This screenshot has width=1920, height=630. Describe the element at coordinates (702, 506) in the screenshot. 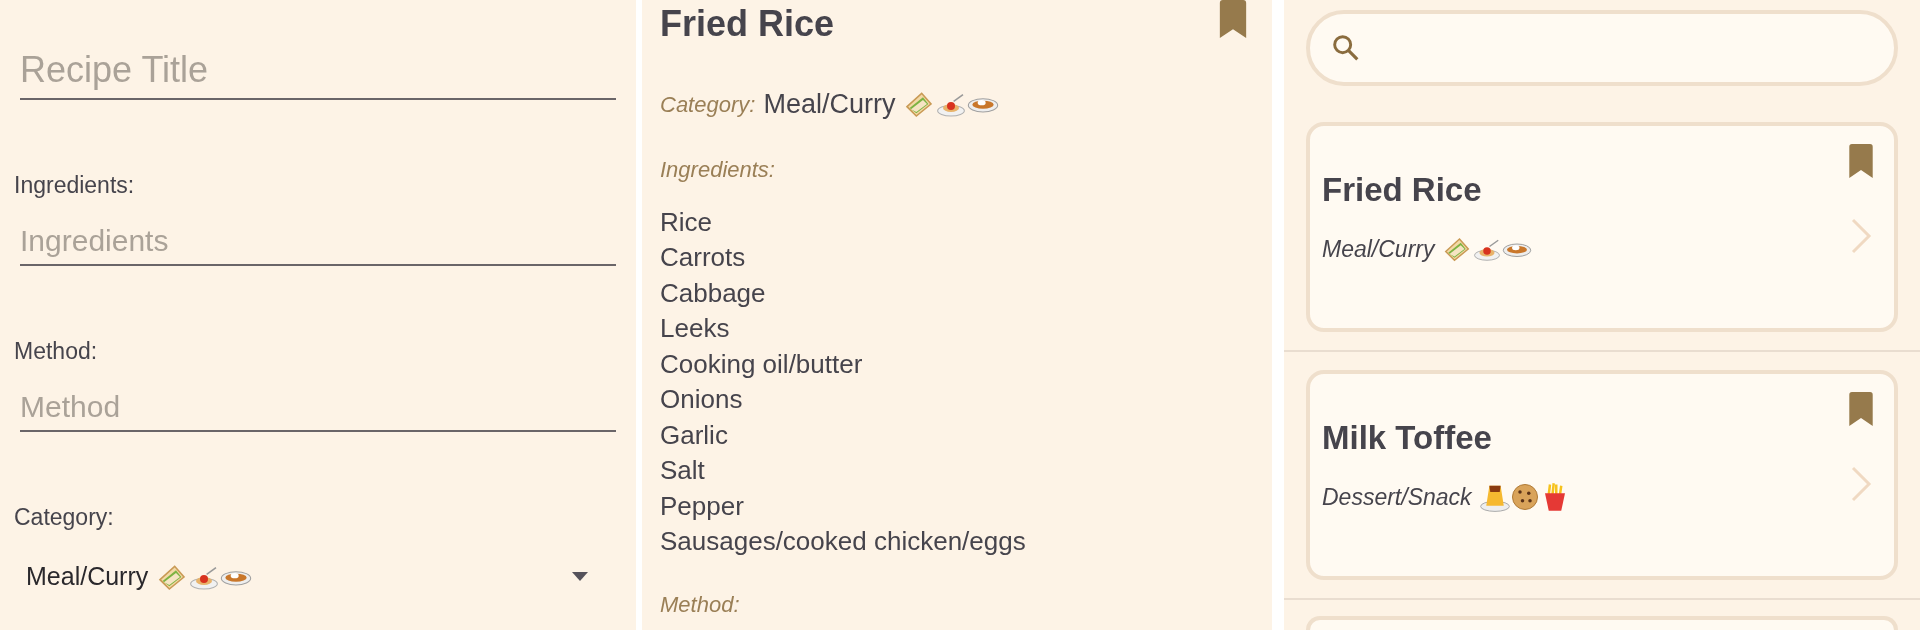

I see `ingredient-item: Pepper` at that location.